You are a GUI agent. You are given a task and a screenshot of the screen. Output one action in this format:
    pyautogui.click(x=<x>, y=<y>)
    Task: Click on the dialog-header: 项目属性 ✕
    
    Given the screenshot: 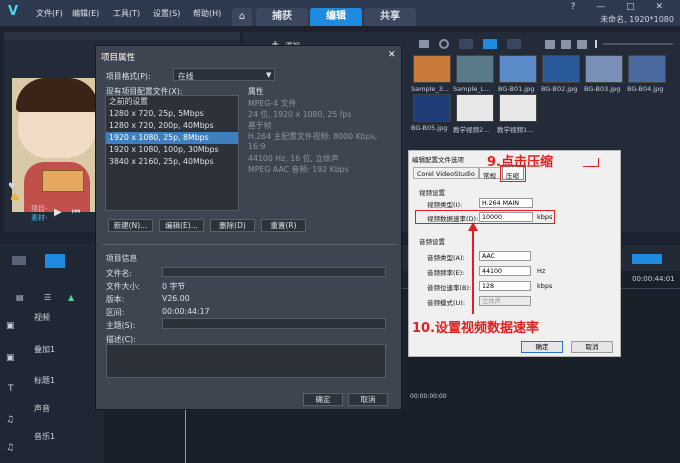 What is the action you would take?
    pyautogui.click(x=248, y=56)
    